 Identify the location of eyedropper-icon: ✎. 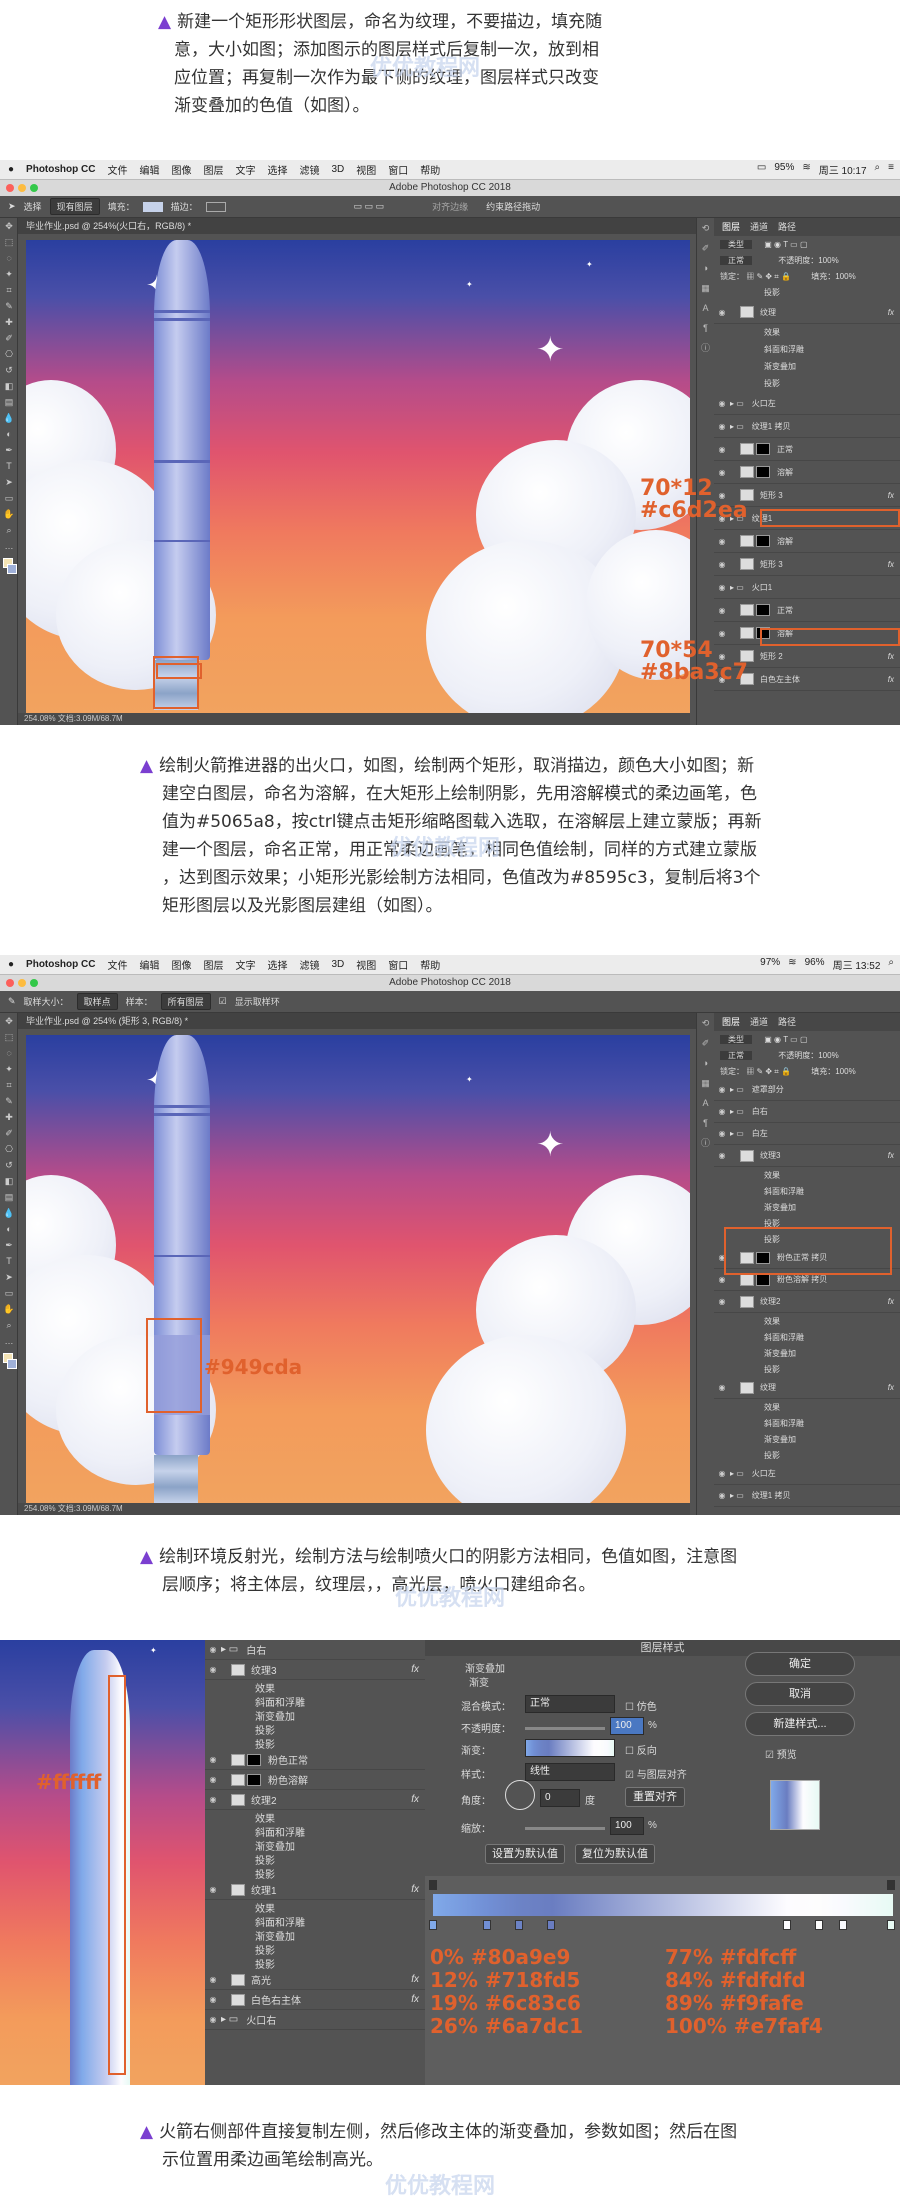
(12, 1001).